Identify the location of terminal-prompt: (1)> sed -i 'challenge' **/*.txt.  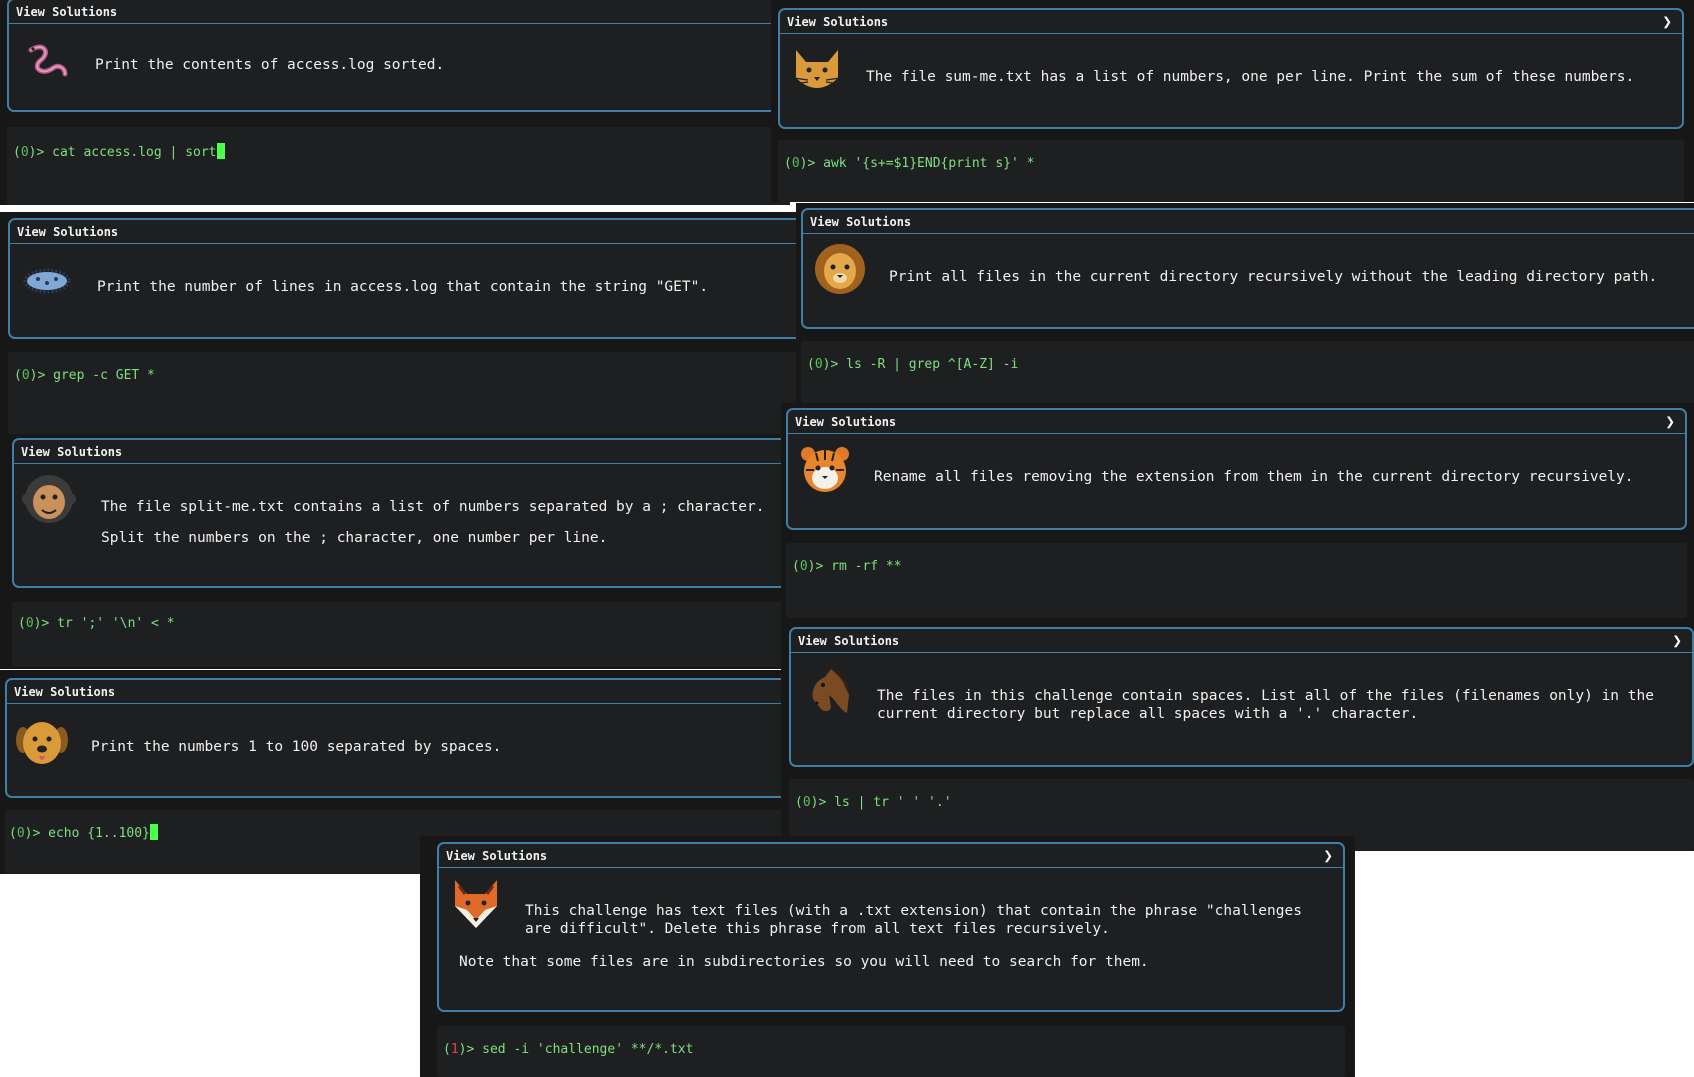
(568, 1049).